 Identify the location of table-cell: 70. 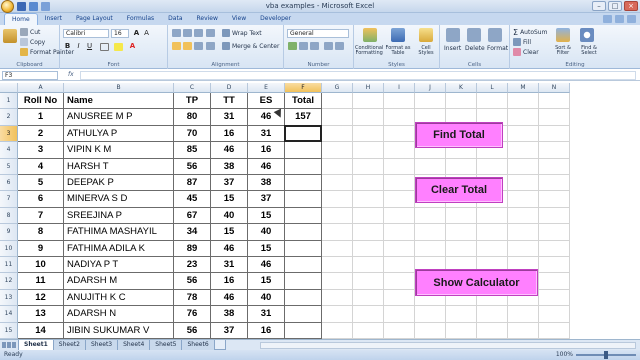
(192, 134).